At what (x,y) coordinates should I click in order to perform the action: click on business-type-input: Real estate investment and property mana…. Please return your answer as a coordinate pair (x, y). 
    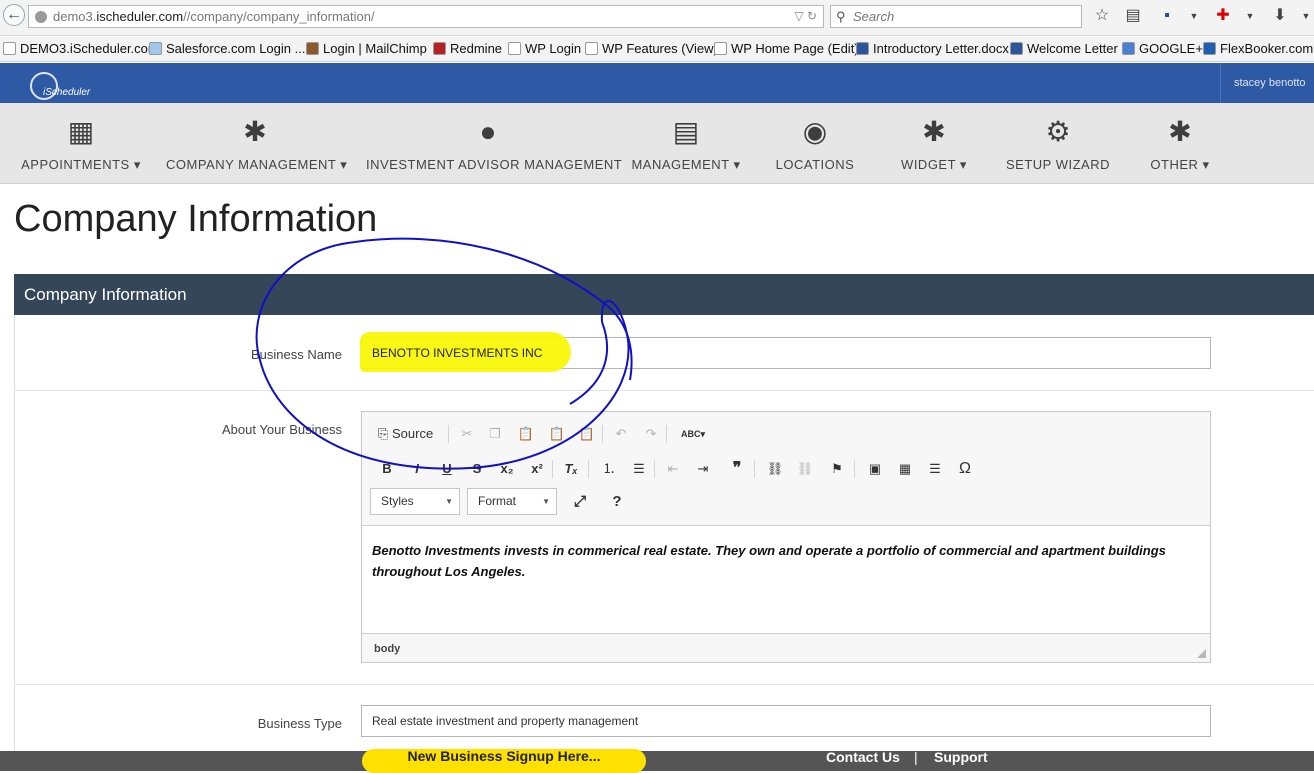
    Looking at the image, I should click on (786, 721).